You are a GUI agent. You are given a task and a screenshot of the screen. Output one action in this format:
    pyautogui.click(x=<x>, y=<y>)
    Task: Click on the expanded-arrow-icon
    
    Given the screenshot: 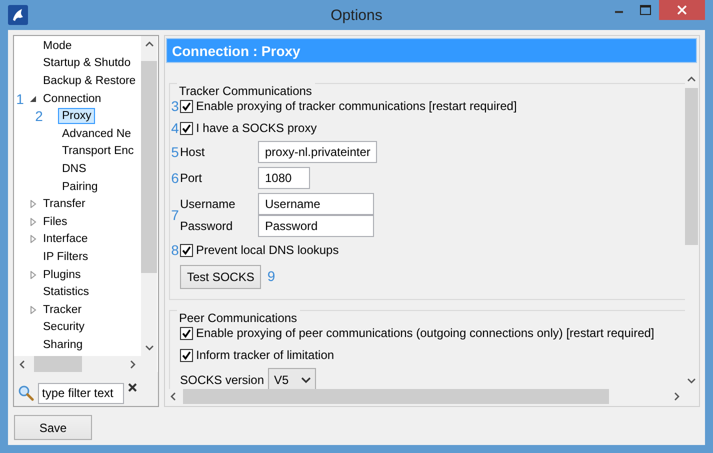 What is the action you would take?
    pyautogui.click(x=32, y=98)
    